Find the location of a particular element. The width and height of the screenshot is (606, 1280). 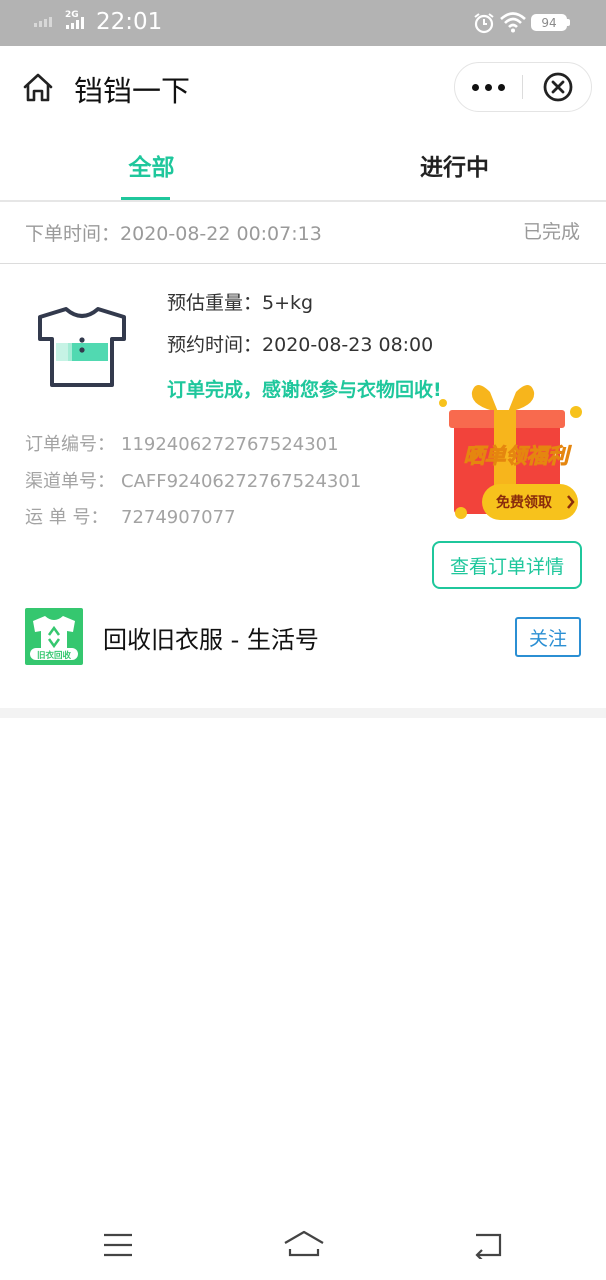

channel-number-label: 渠道单号： is located at coordinates (70, 481).